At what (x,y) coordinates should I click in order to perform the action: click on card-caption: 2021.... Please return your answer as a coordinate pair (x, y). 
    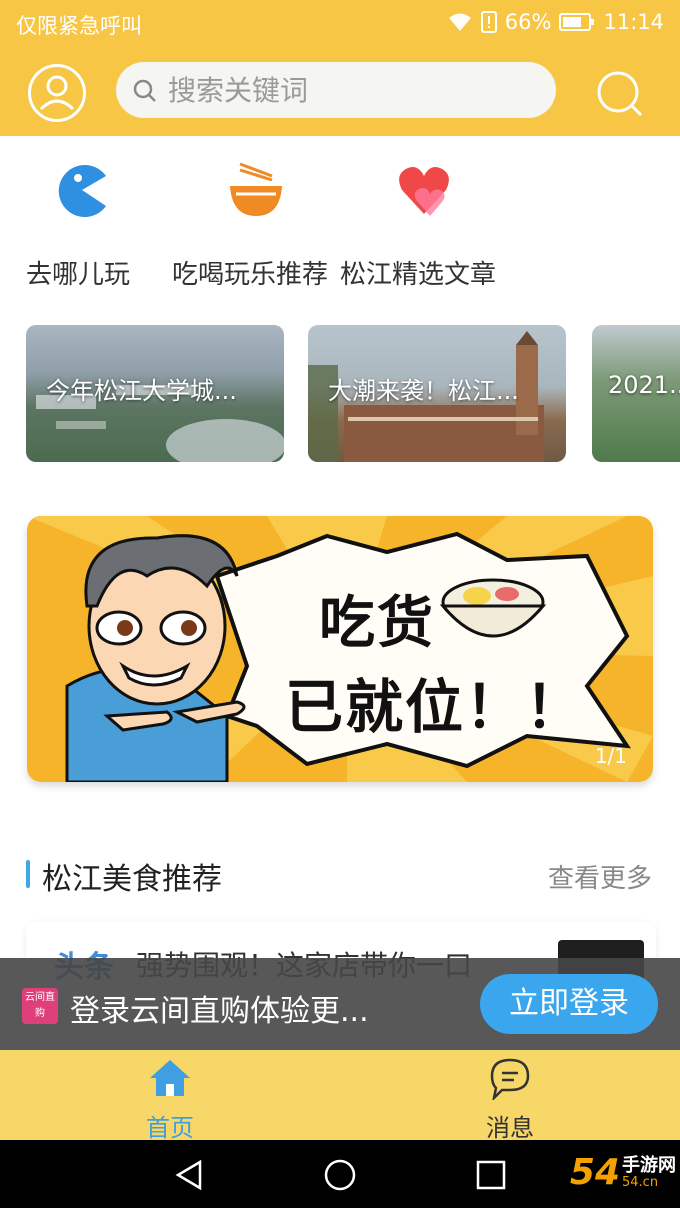
    Looking at the image, I should click on (644, 385).